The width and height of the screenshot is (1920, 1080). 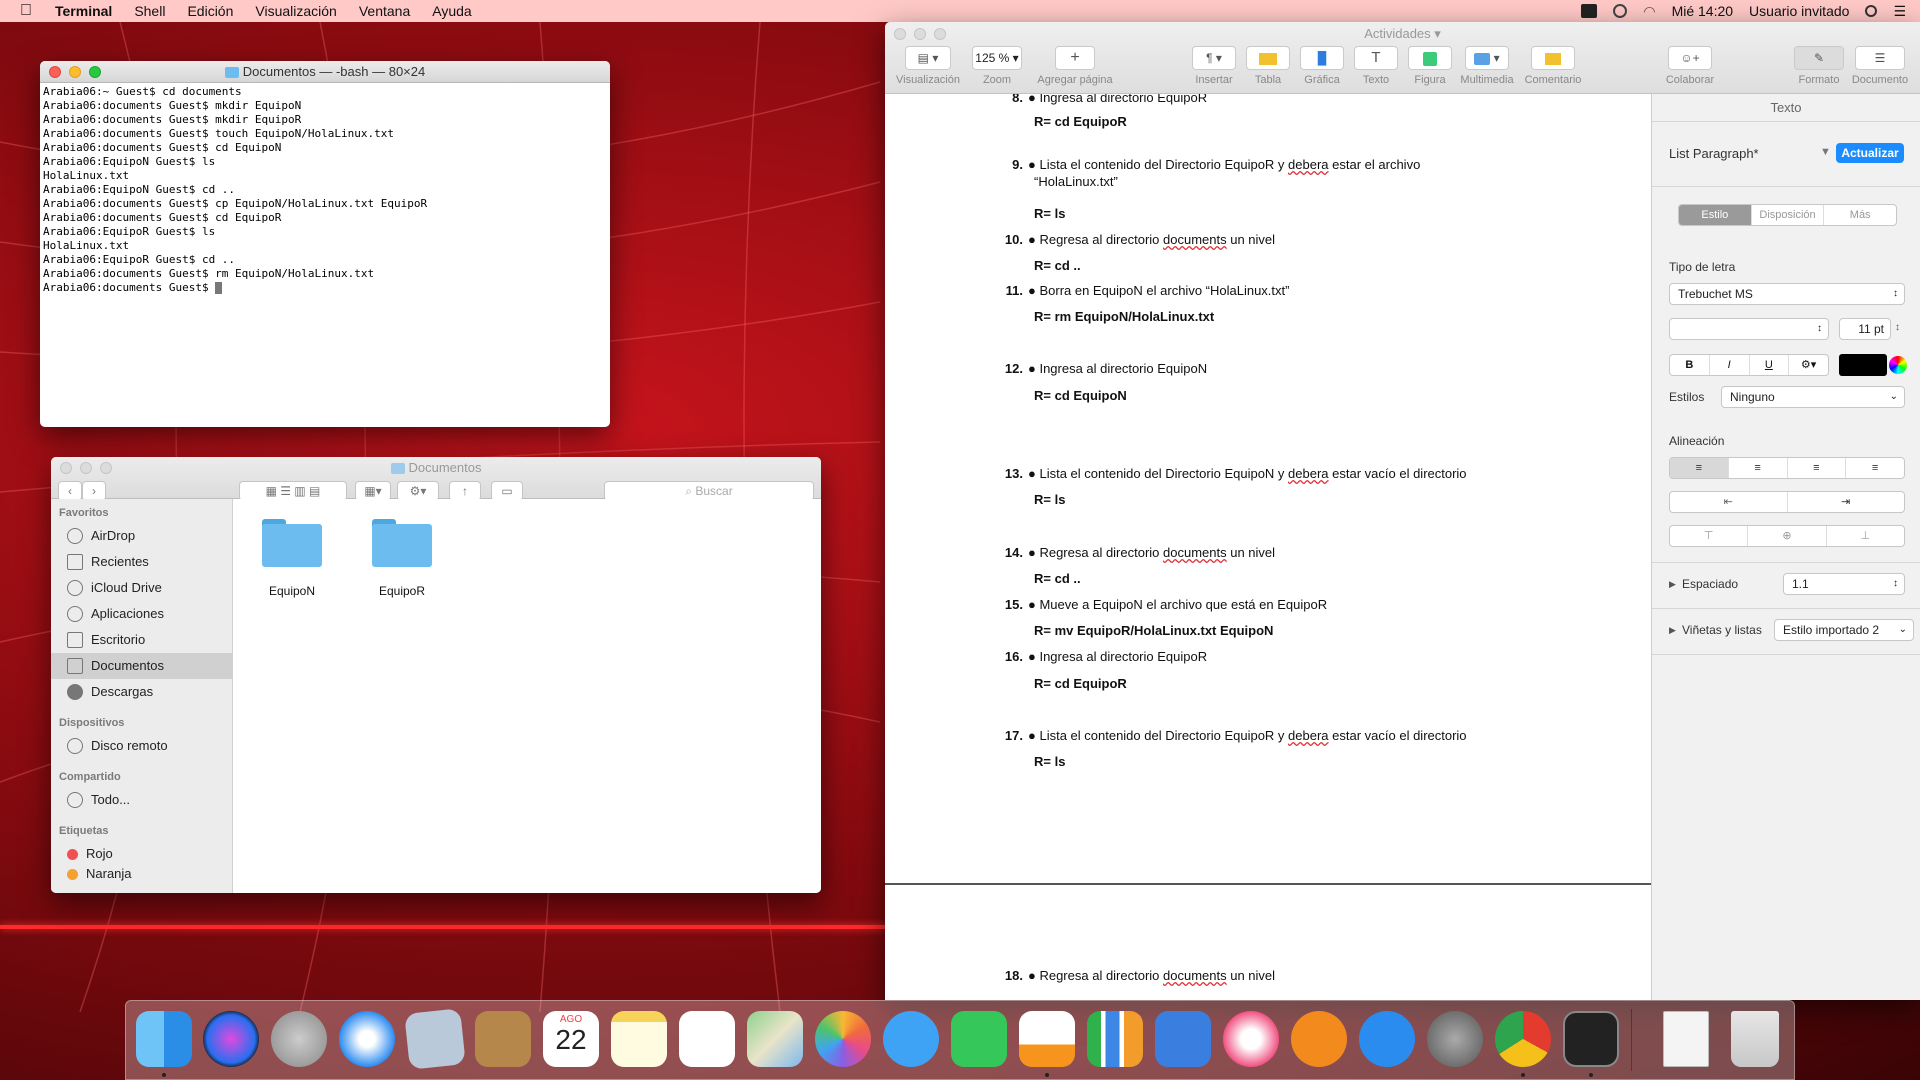 I want to click on back-button: ‹, so click(x=70, y=491).